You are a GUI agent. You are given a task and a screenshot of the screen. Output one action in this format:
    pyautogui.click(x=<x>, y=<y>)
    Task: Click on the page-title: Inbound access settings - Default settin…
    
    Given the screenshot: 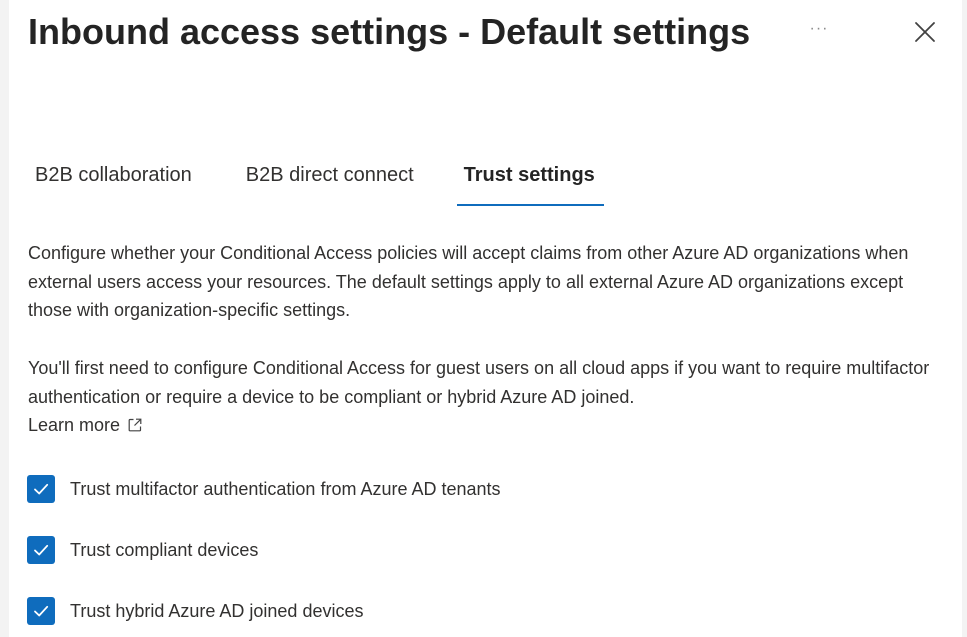 What is the action you would take?
    pyautogui.click(x=389, y=31)
    